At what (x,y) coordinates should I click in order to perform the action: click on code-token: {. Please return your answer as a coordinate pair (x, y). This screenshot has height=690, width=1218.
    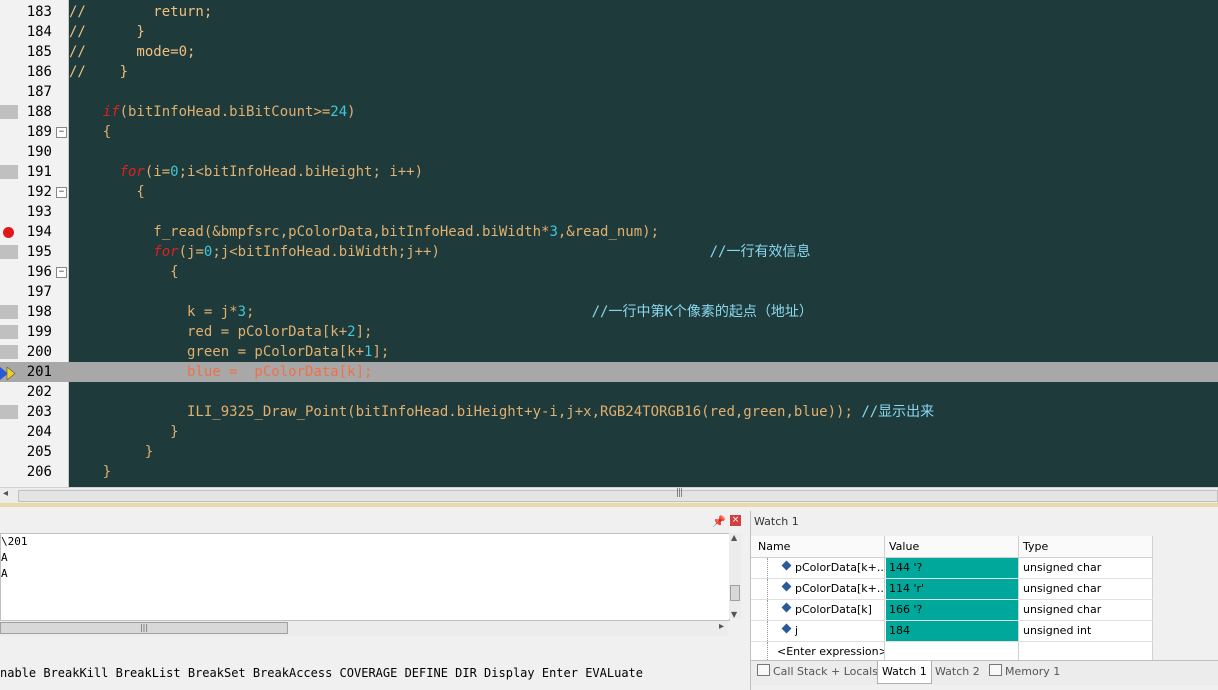
    Looking at the image, I should click on (90, 132).